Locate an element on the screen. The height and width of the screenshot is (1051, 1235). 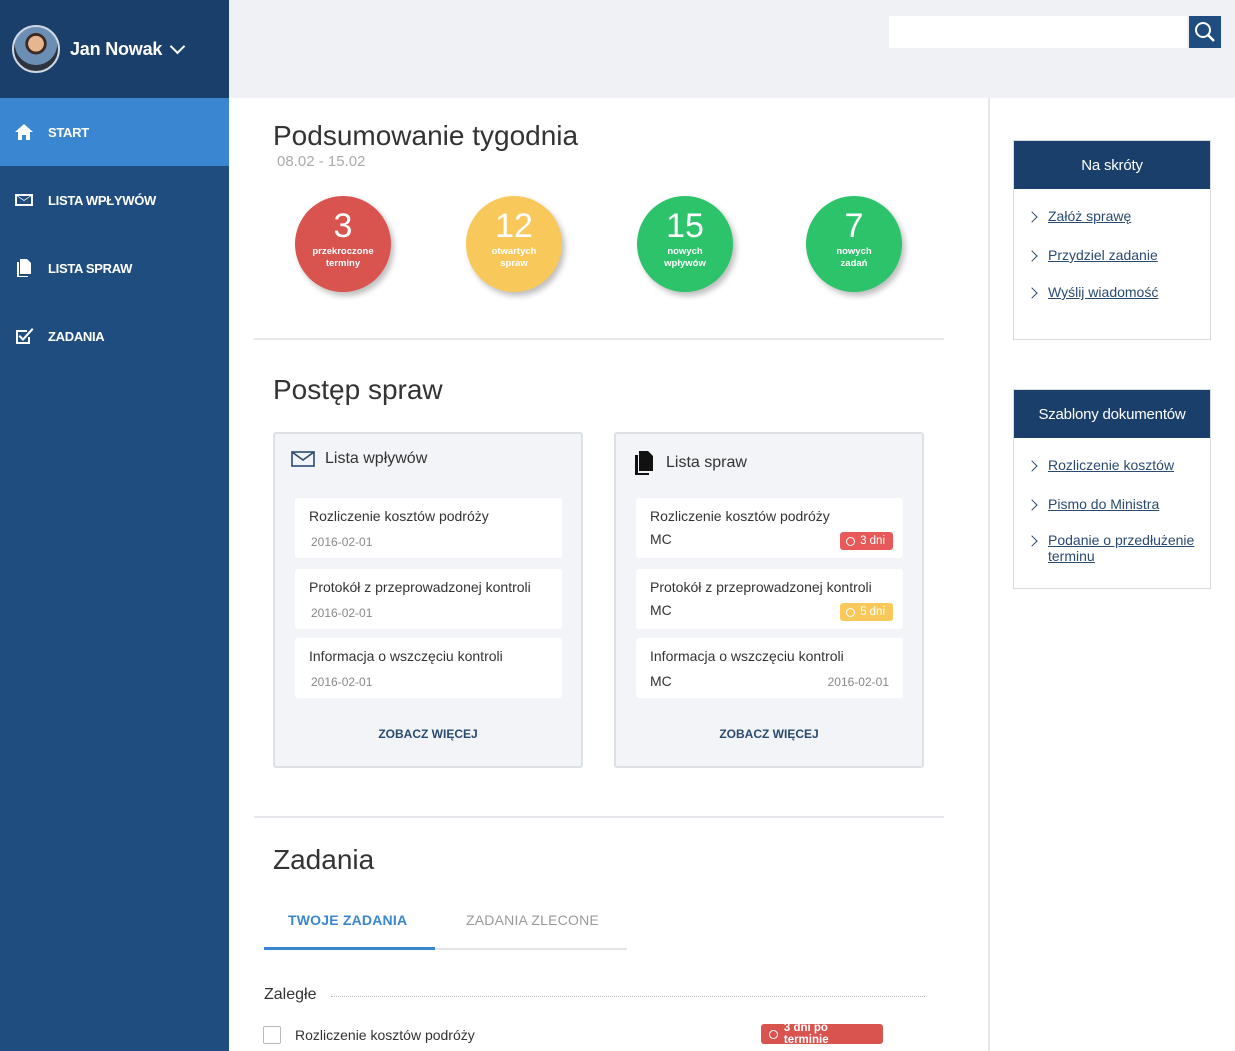
overdue-badge: 3 dni po terminie is located at coordinates (822, 1034).